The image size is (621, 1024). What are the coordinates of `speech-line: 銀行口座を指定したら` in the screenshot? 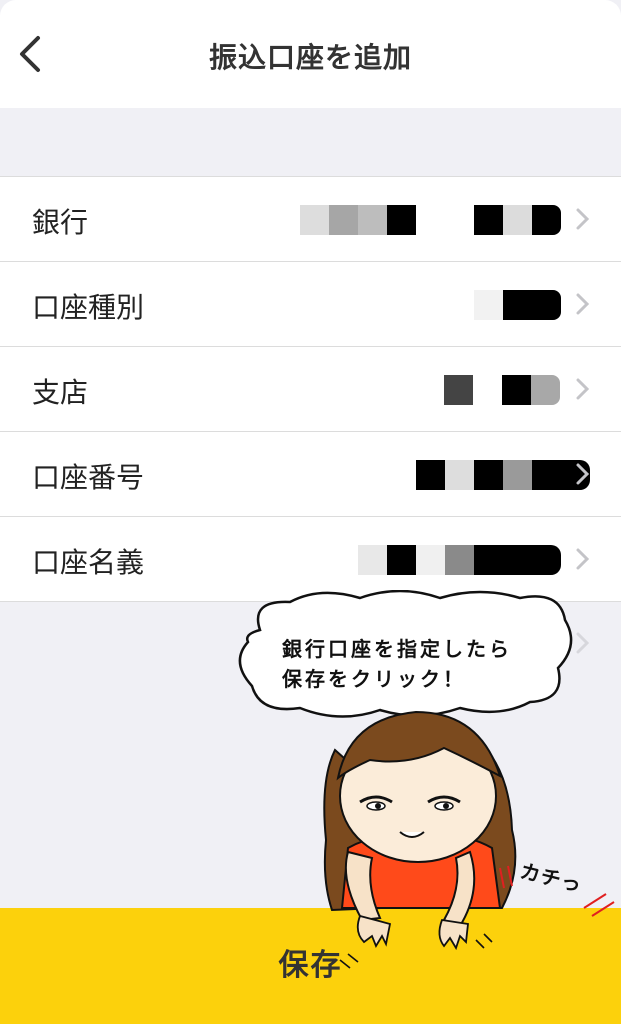 It's located at (397, 649).